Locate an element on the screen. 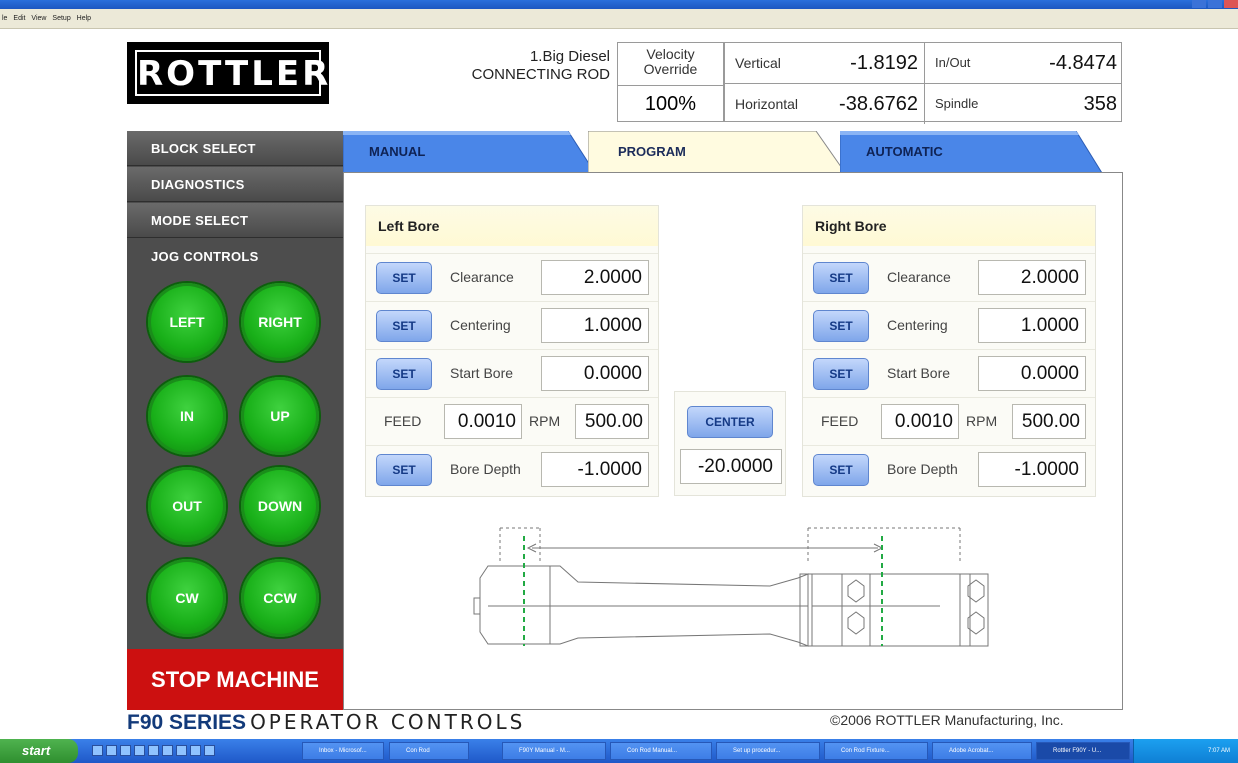 This screenshot has height=763, width=1238. system-tray: 7:07 AM is located at coordinates (1185, 751).